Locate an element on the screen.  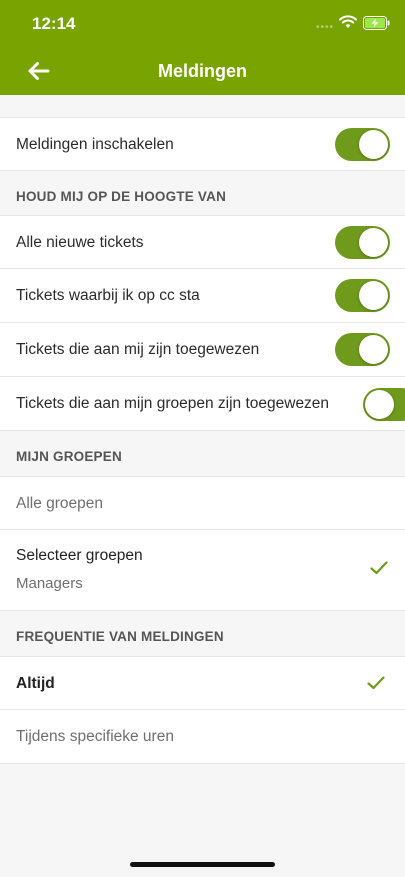
home-indicator is located at coordinates (202, 864).